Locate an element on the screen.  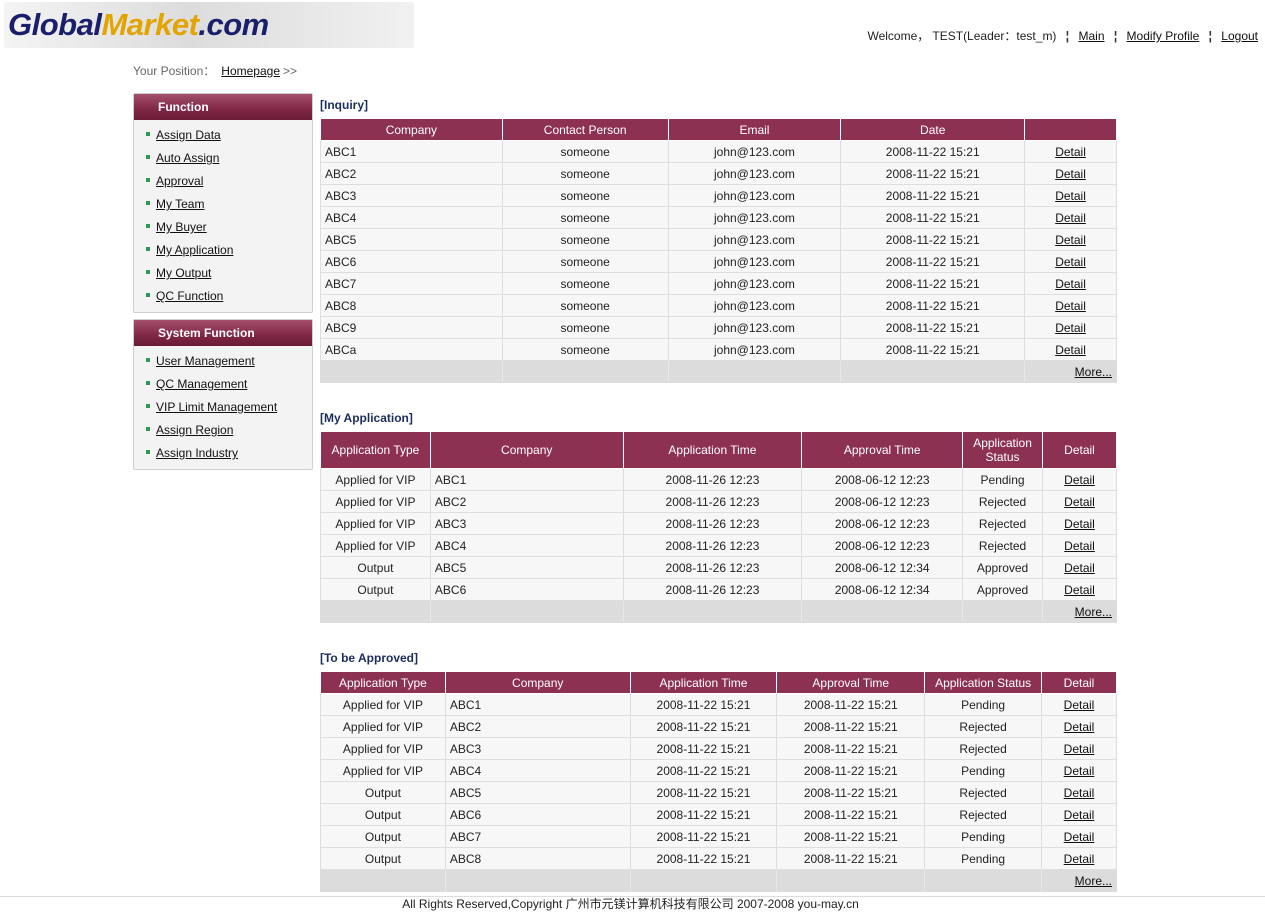
system-menu-link: User Management is located at coordinates (205, 361).